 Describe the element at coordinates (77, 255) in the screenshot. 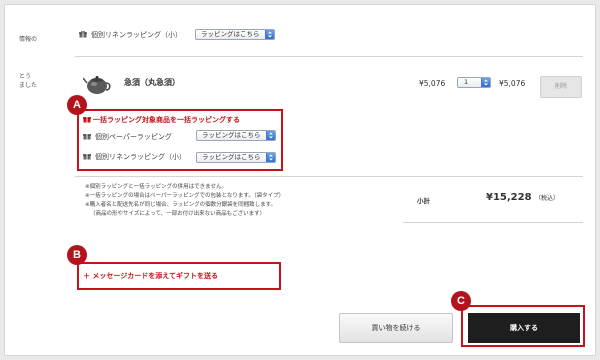

I see `callout-badge-b: B` at that location.